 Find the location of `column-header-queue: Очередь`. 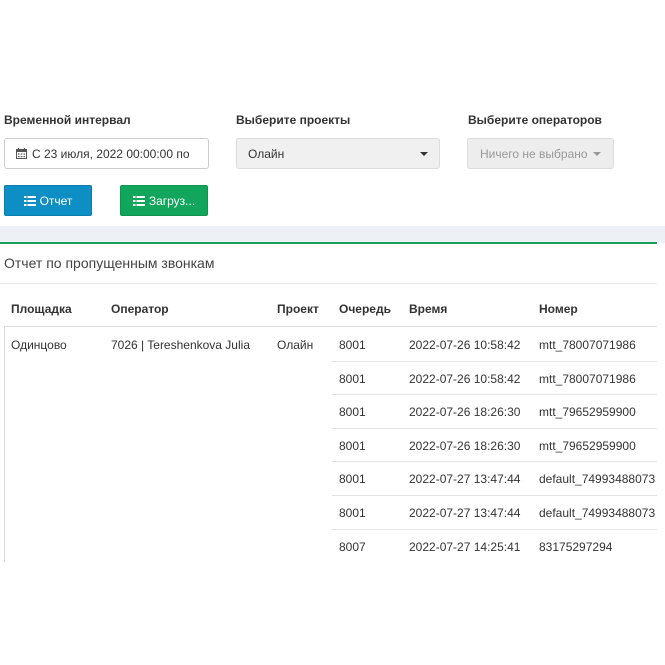

column-header-queue: Очередь is located at coordinates (365, 309).